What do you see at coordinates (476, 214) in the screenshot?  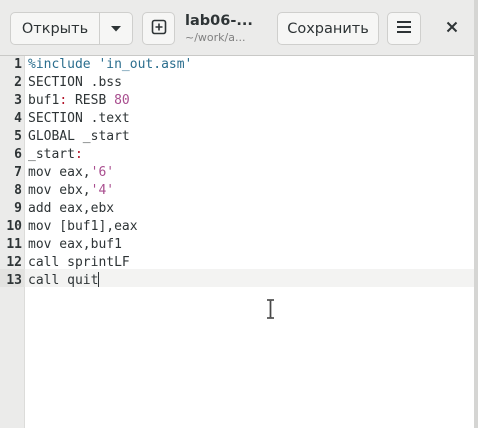 I see `desktop-background` at bounding box center [476, 214].